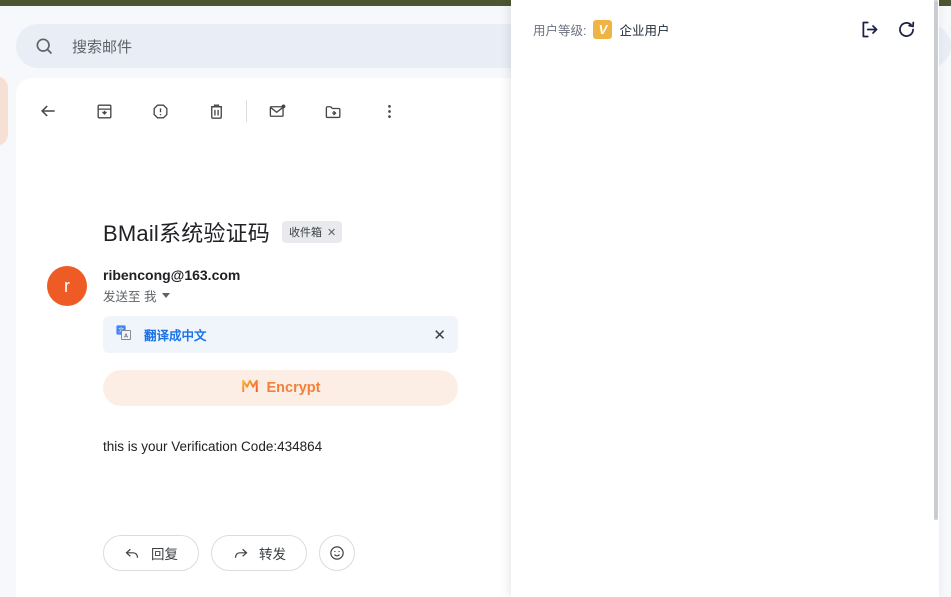 The width and height of the screenshot is (951, 597). I want to click on toolbar-divider, so click(246, 111).